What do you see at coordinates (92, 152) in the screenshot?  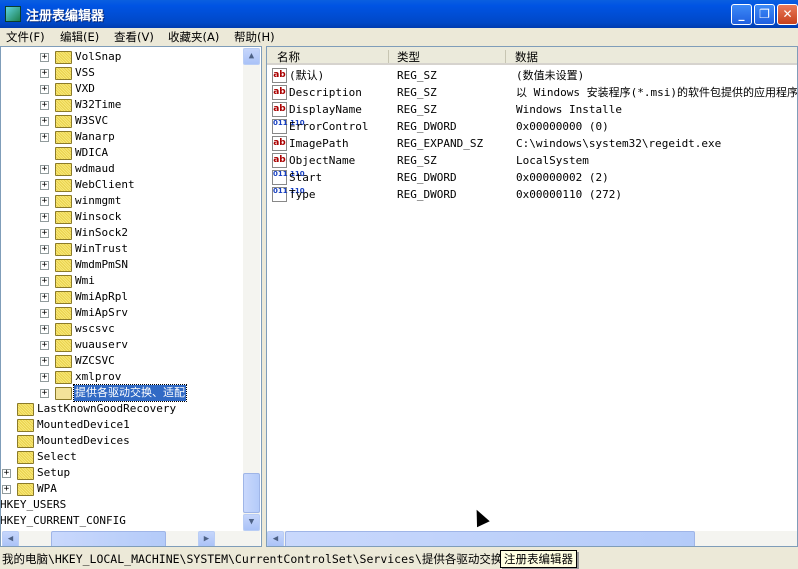 I see `tree-item-label: WDICA` at bounding box center [92, 152].